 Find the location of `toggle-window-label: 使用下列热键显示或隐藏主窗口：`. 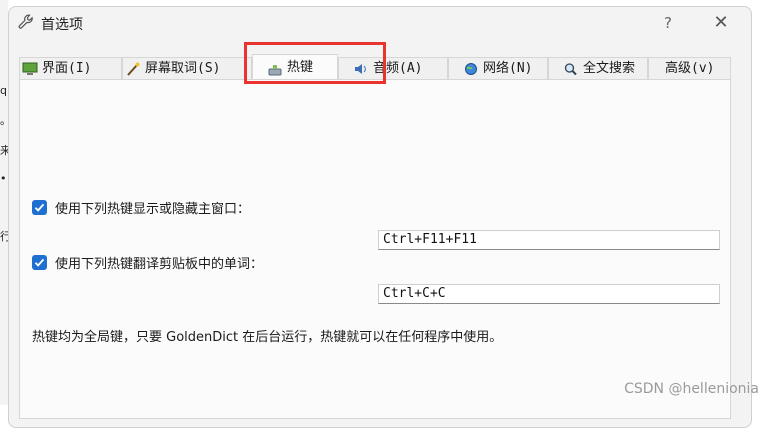

toggle-window-label: 使用下列热键显示或隐藏主窗口： is located at coordinates (153, 209).